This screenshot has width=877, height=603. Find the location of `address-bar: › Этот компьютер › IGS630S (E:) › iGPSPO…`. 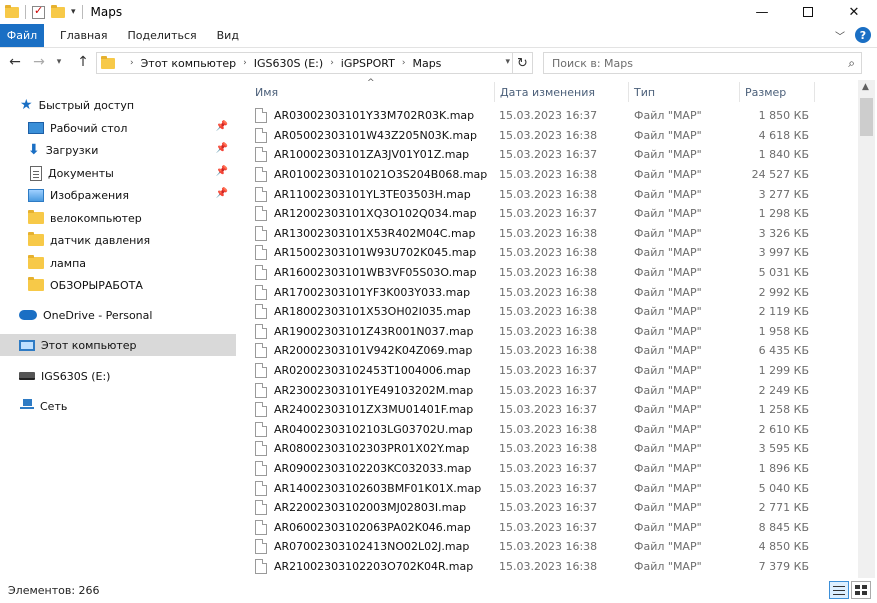

address-bar: › Этот компьютер › IGS630S (E:) › iGPSPO… is located at coordinates (314, 63).